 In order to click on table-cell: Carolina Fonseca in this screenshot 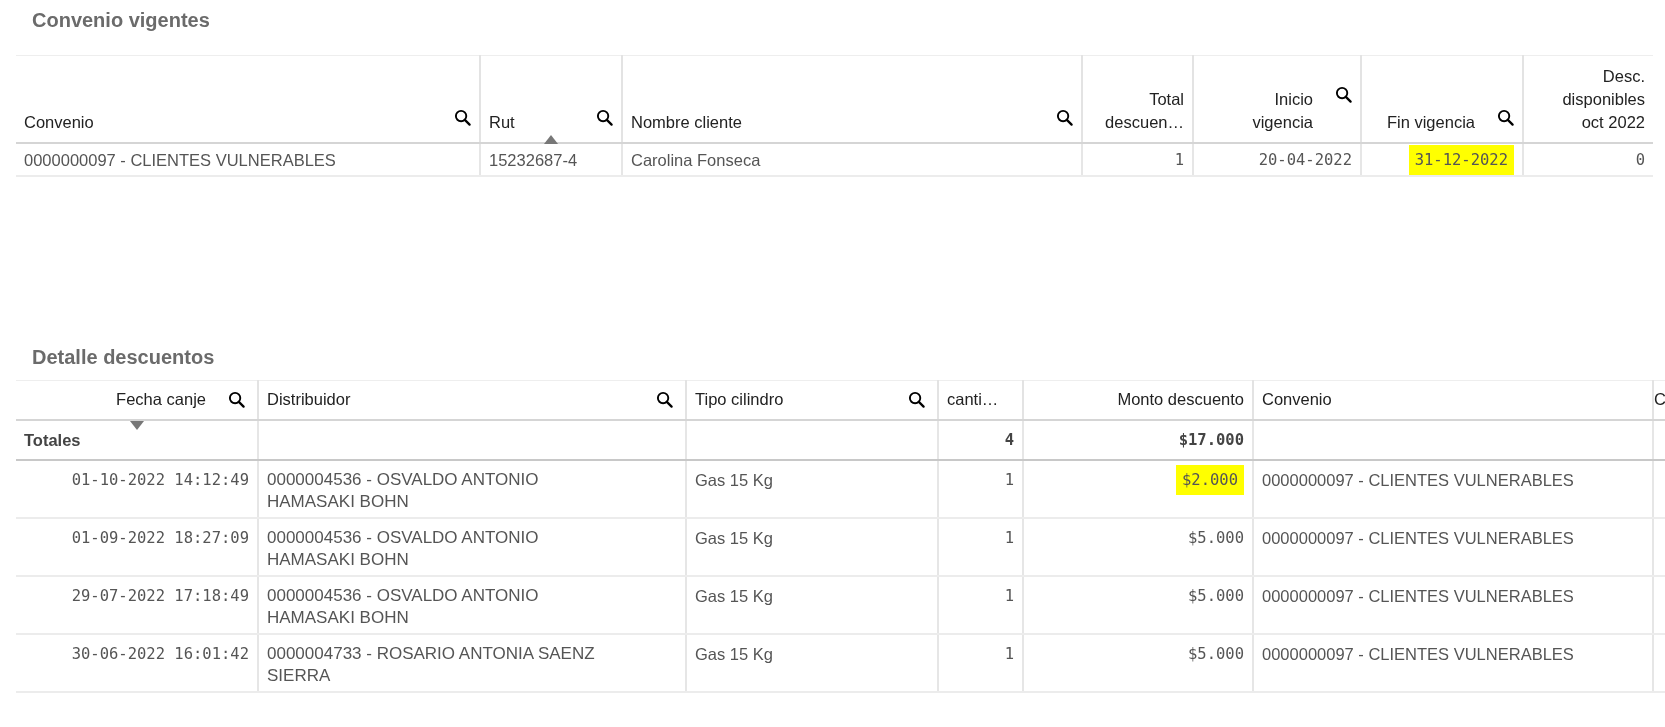, I will do `click(696, 160)`.